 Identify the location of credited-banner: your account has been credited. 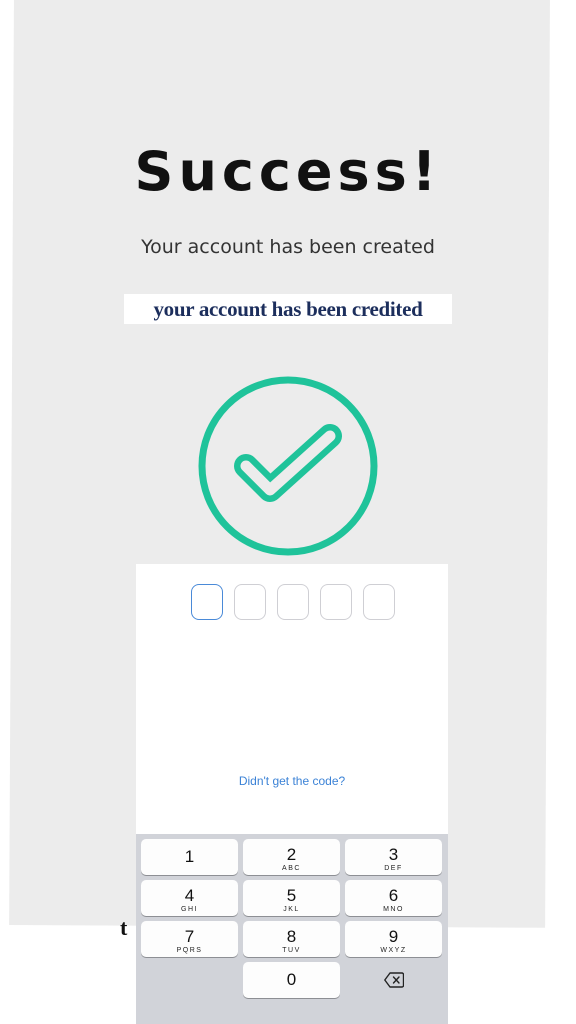
(288, 309).